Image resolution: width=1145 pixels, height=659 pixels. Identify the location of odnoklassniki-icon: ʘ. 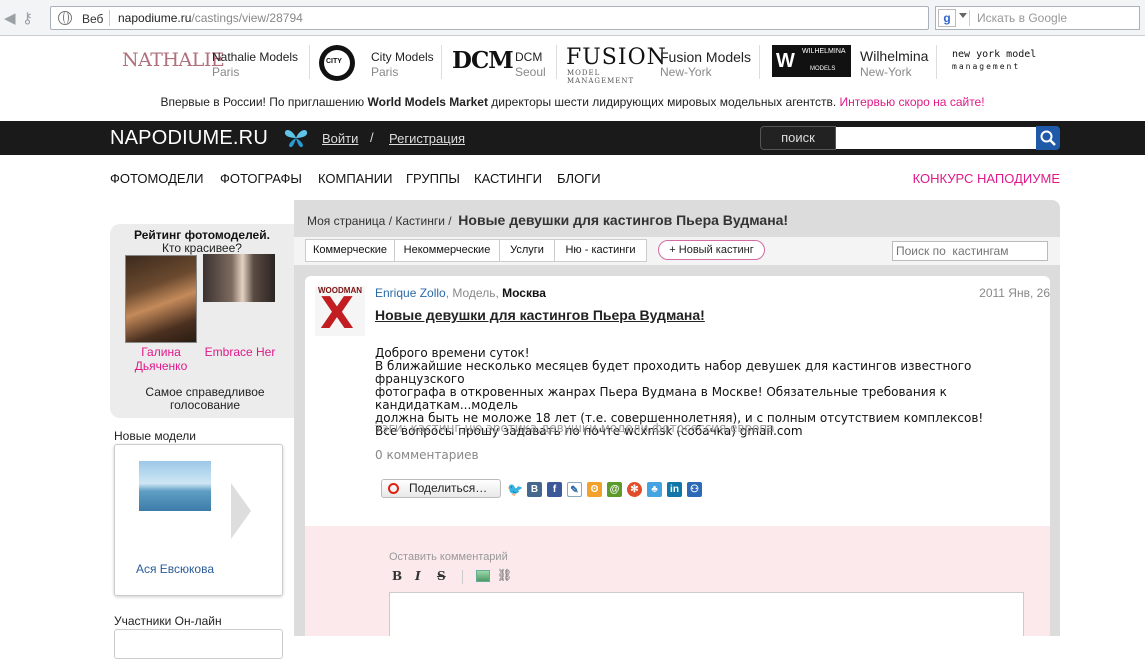
(594, 489).